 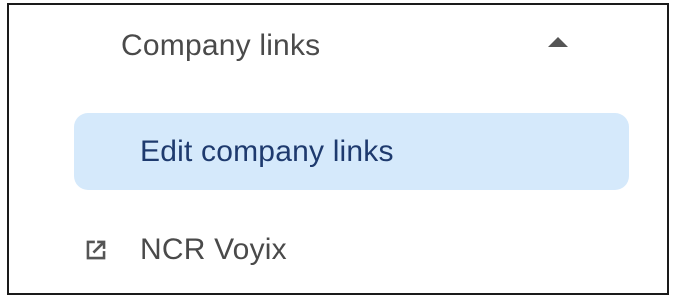 I want to click on external-link-icon, so click(x=96, y=250).